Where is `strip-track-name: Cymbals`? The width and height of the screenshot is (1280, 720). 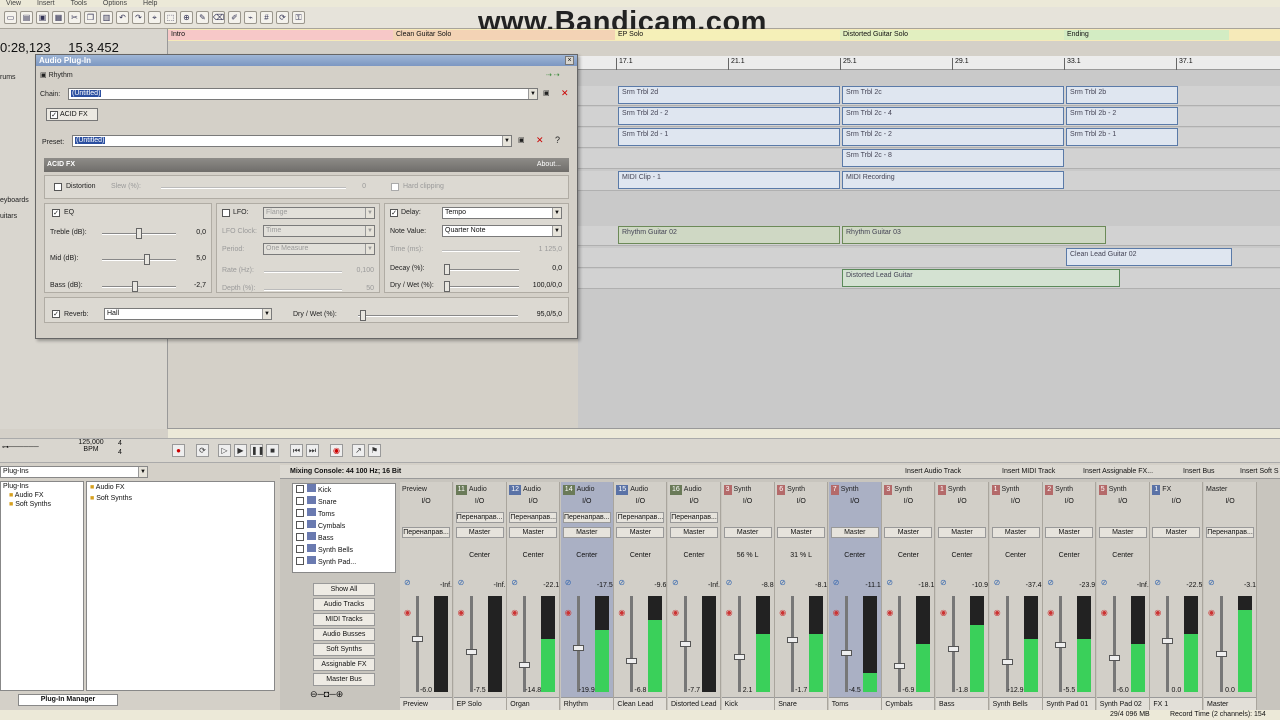 strip-track-name: Cymbals is located at coordinates (908, 703).